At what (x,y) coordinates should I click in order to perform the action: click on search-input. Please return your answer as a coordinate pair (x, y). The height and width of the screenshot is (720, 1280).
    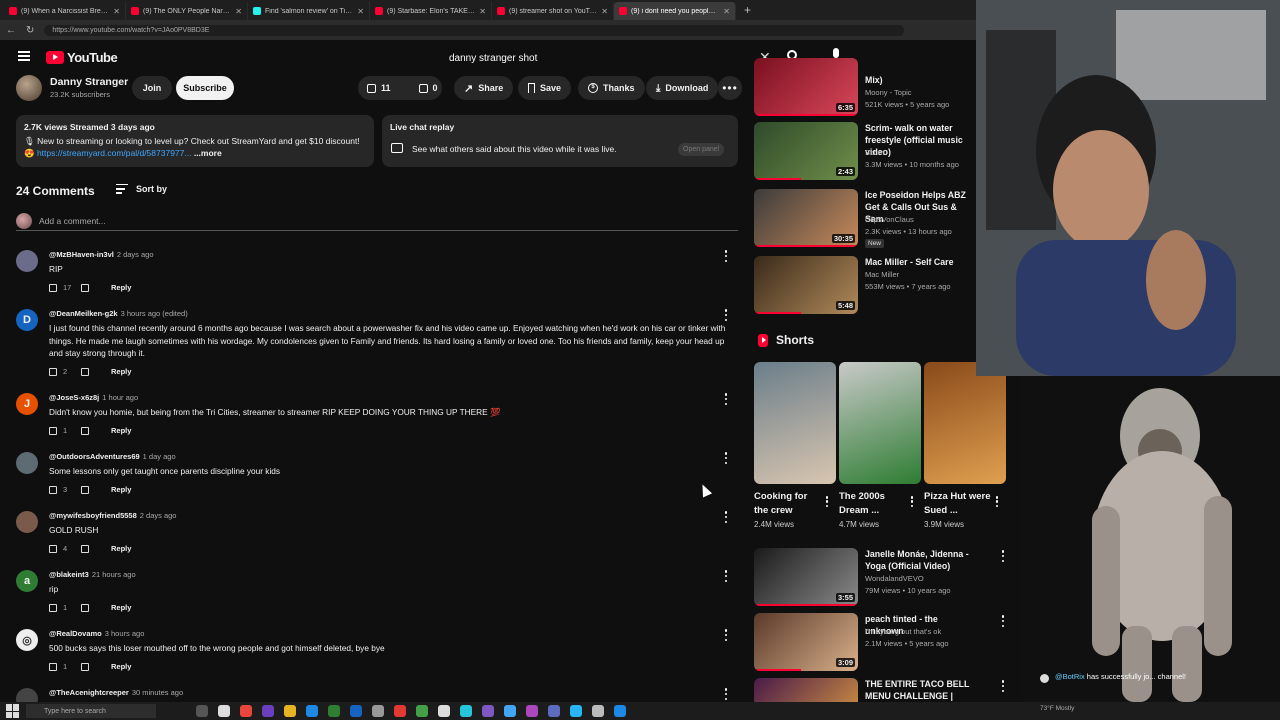
    Looking at the image, I should click on (587, 58).